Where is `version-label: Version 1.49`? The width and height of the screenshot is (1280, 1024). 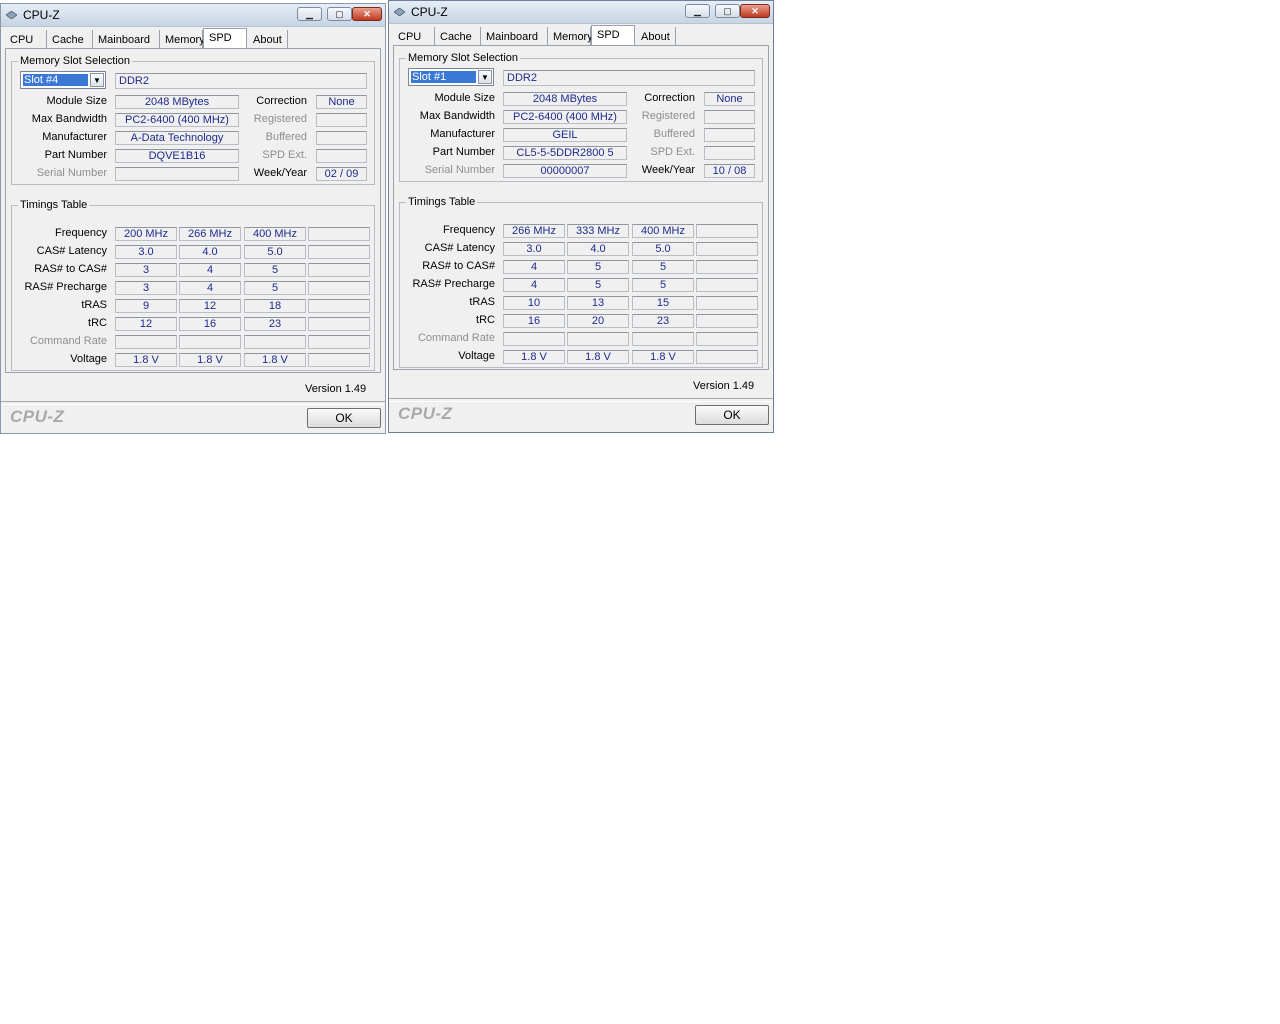
version-label: Version 1.49 is located at coordinates (336, 389).